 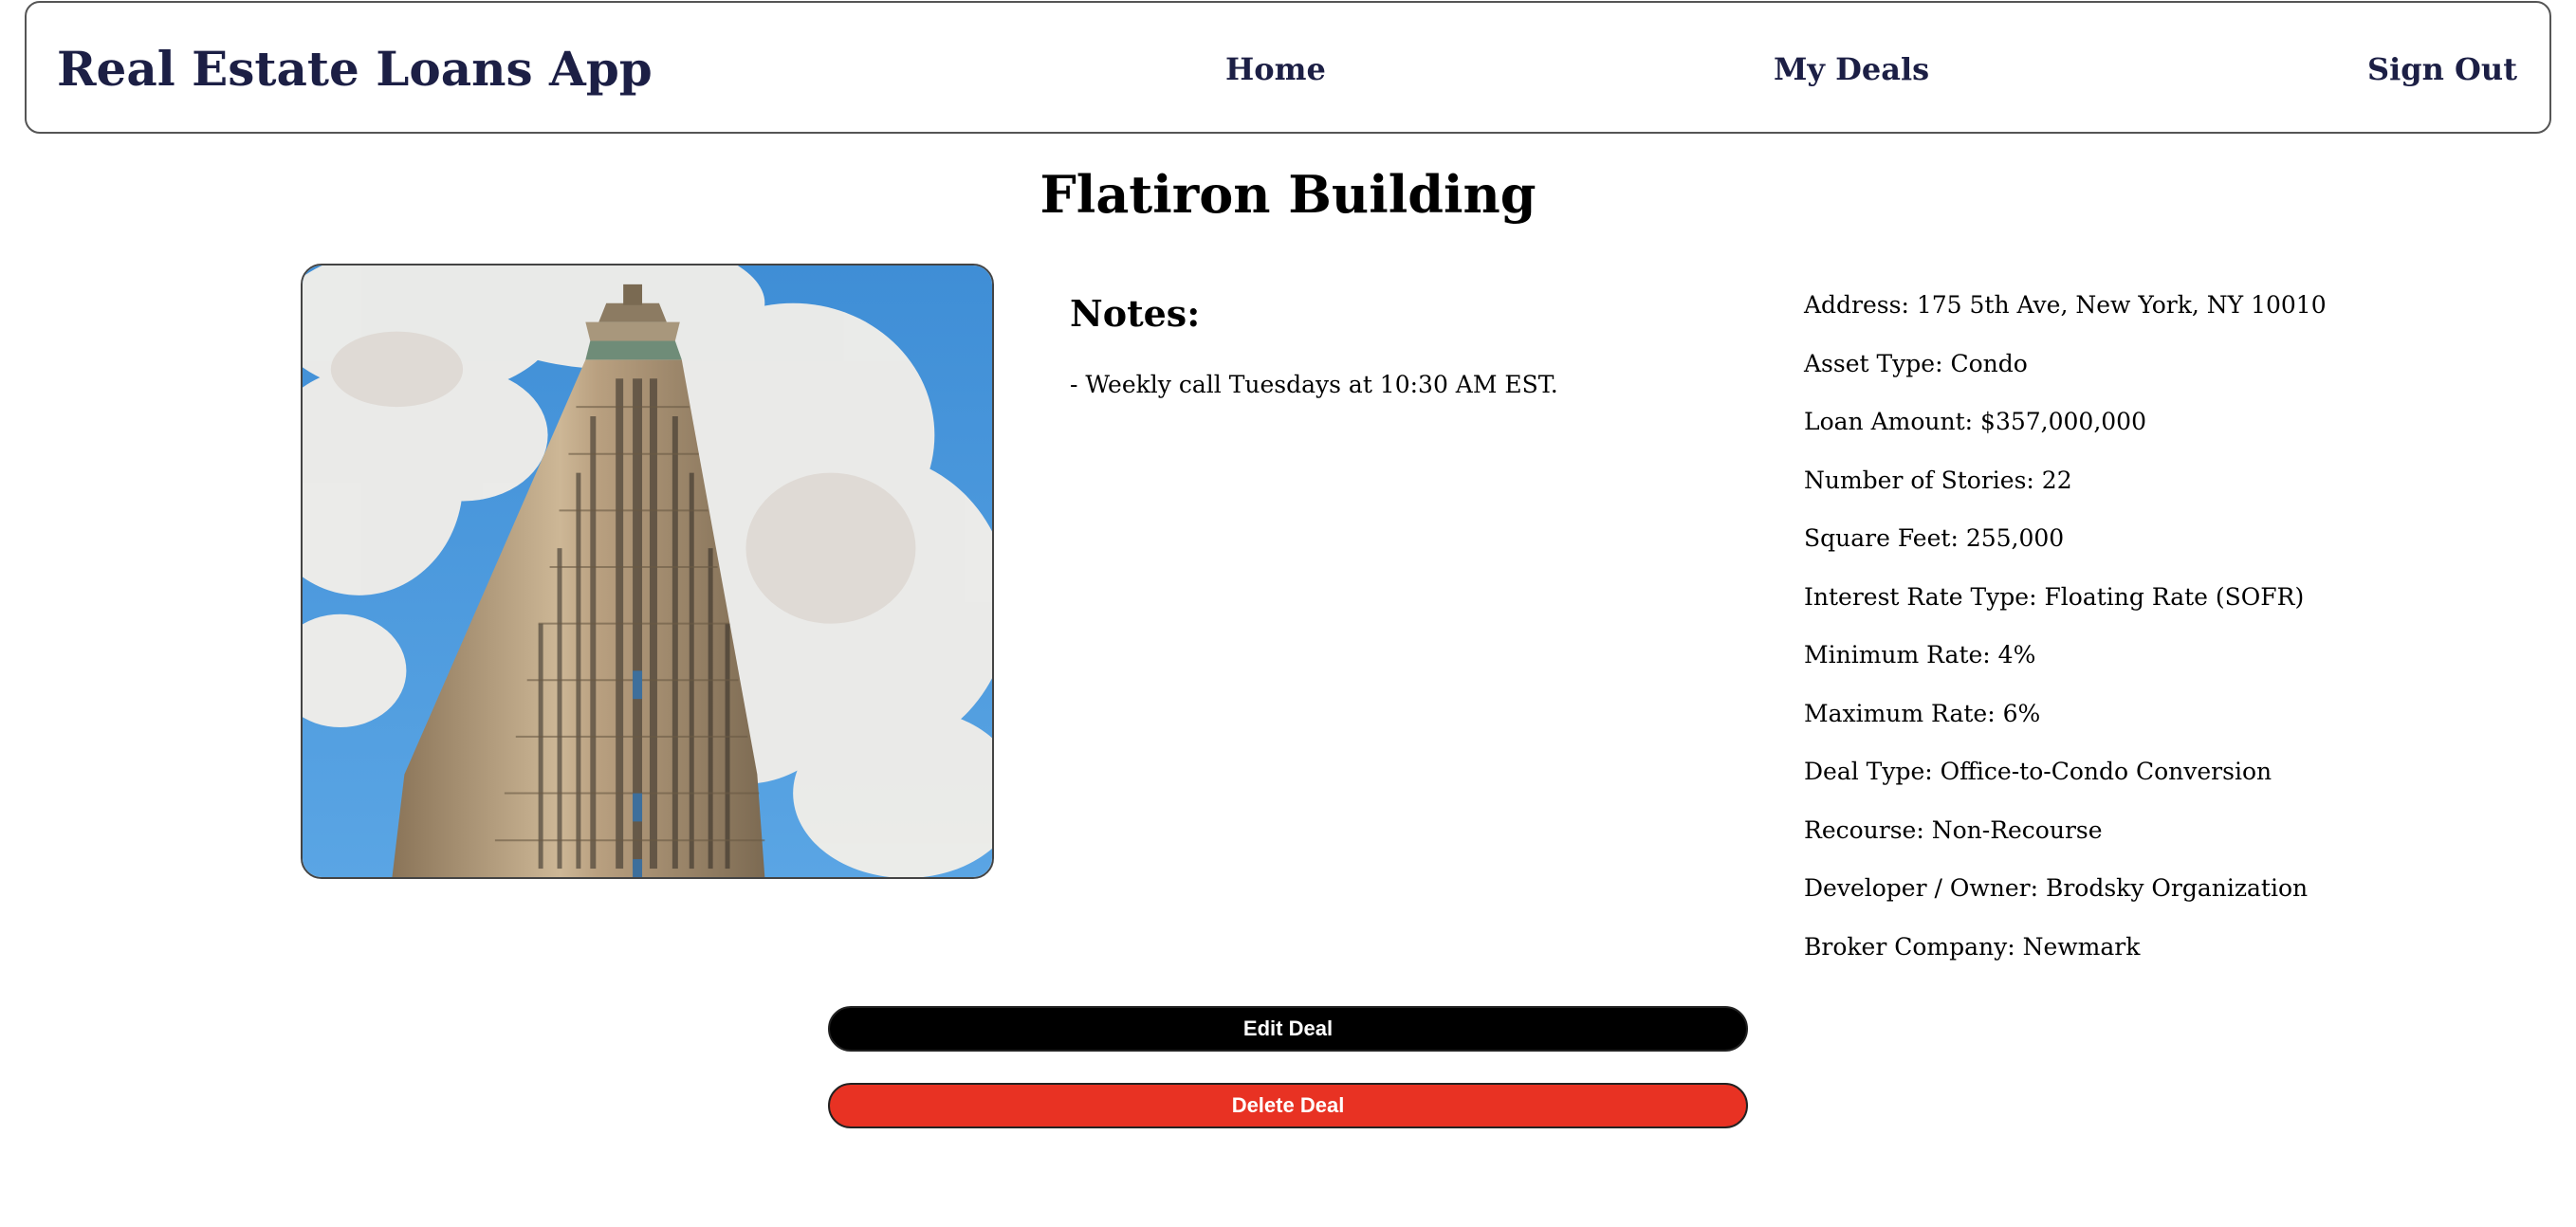 I want to click on detail-broker-company: Broker Company: Newmark, so click(x=1973, y=947).